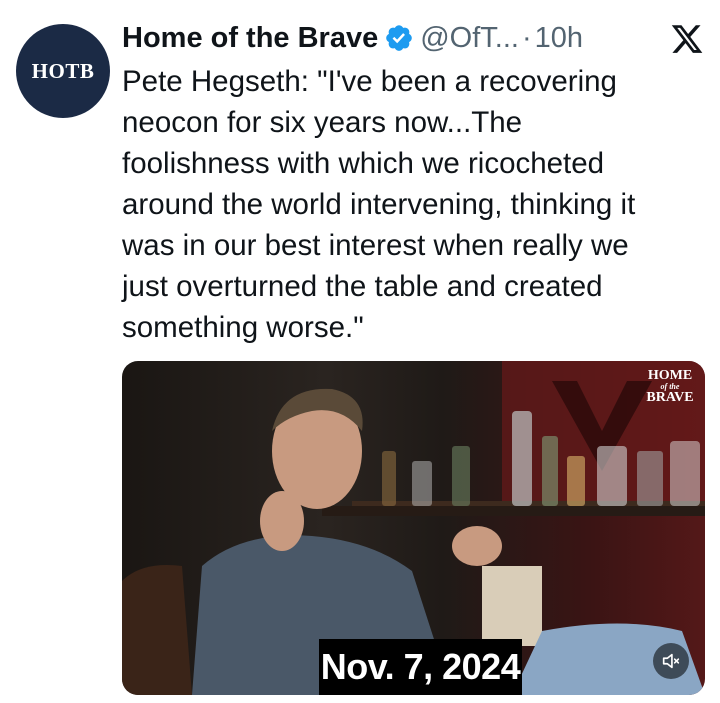  Describe the element at coordinates (559, 38) in the screenshot. I see `timestamp: 10h` at that location.